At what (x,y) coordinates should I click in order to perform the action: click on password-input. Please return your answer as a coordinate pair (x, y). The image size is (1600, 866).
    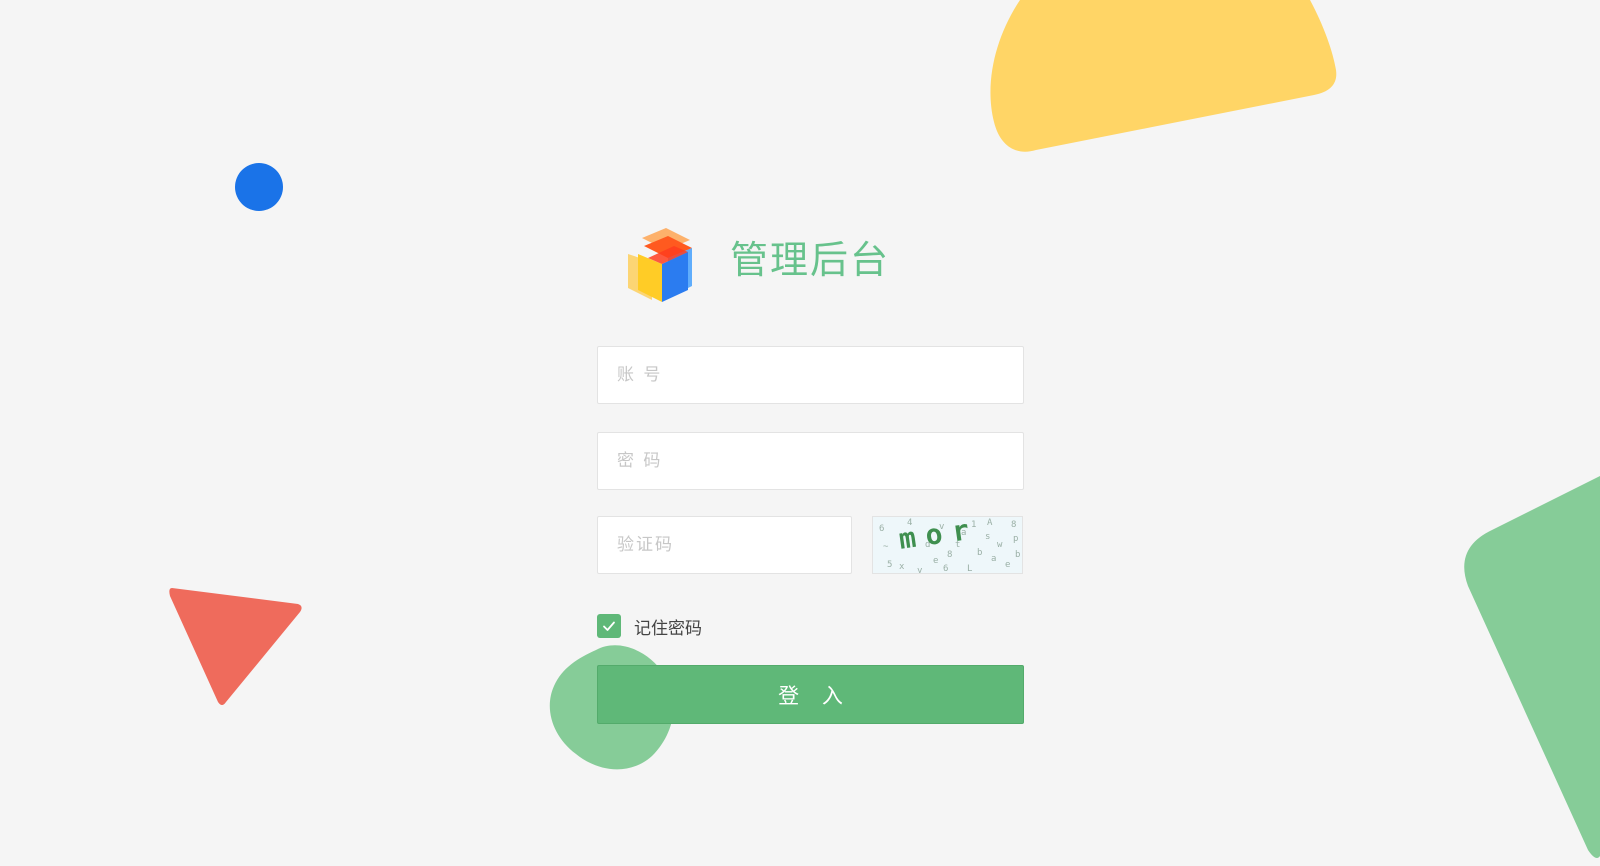
    Looking at the image, I should click on (810, 461).